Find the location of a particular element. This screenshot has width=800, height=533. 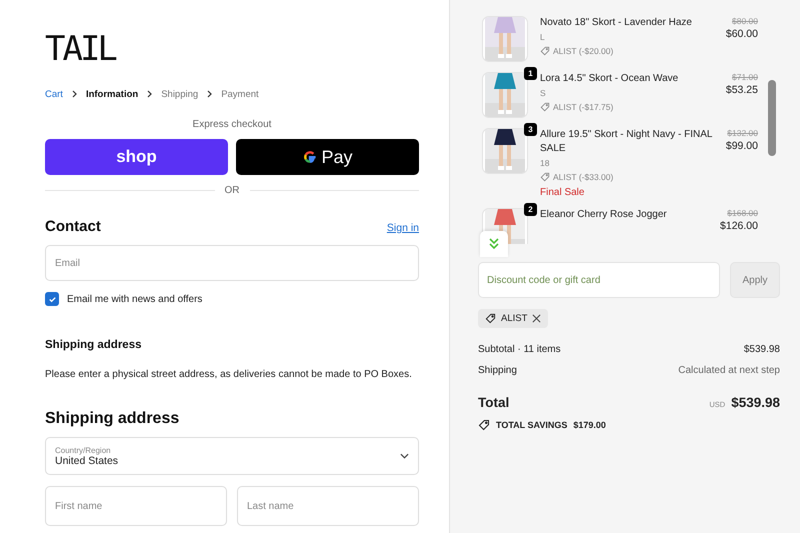

breadcrumb-item: Payment is located at coordinates (240, 94).